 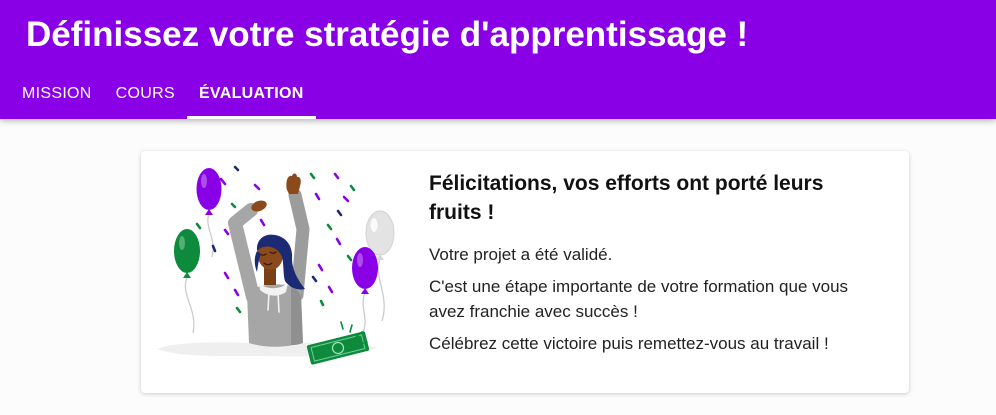 I want to click on left-arm-sleeve, so click(x=244, y=253).